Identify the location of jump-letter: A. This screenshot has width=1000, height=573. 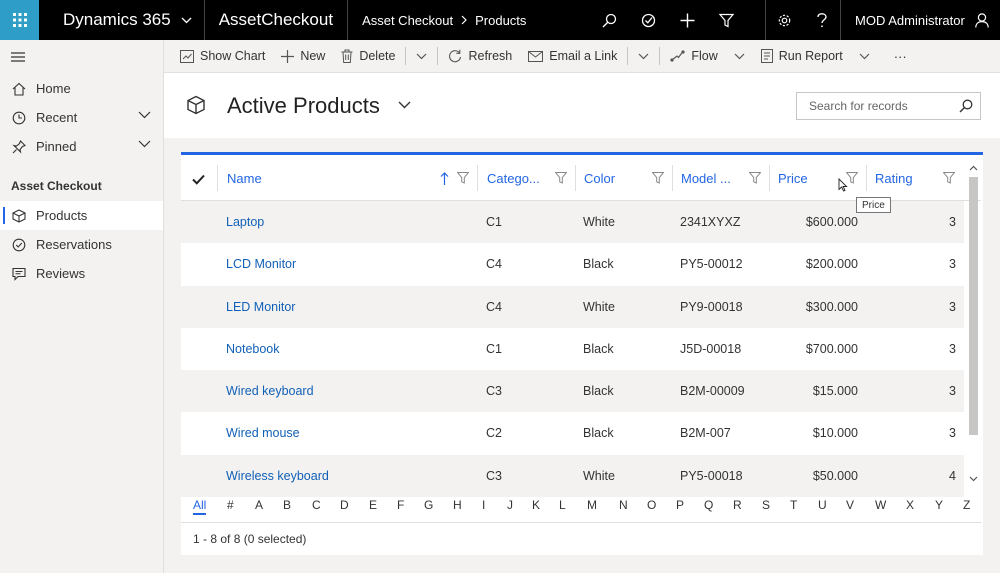
(259, 505).